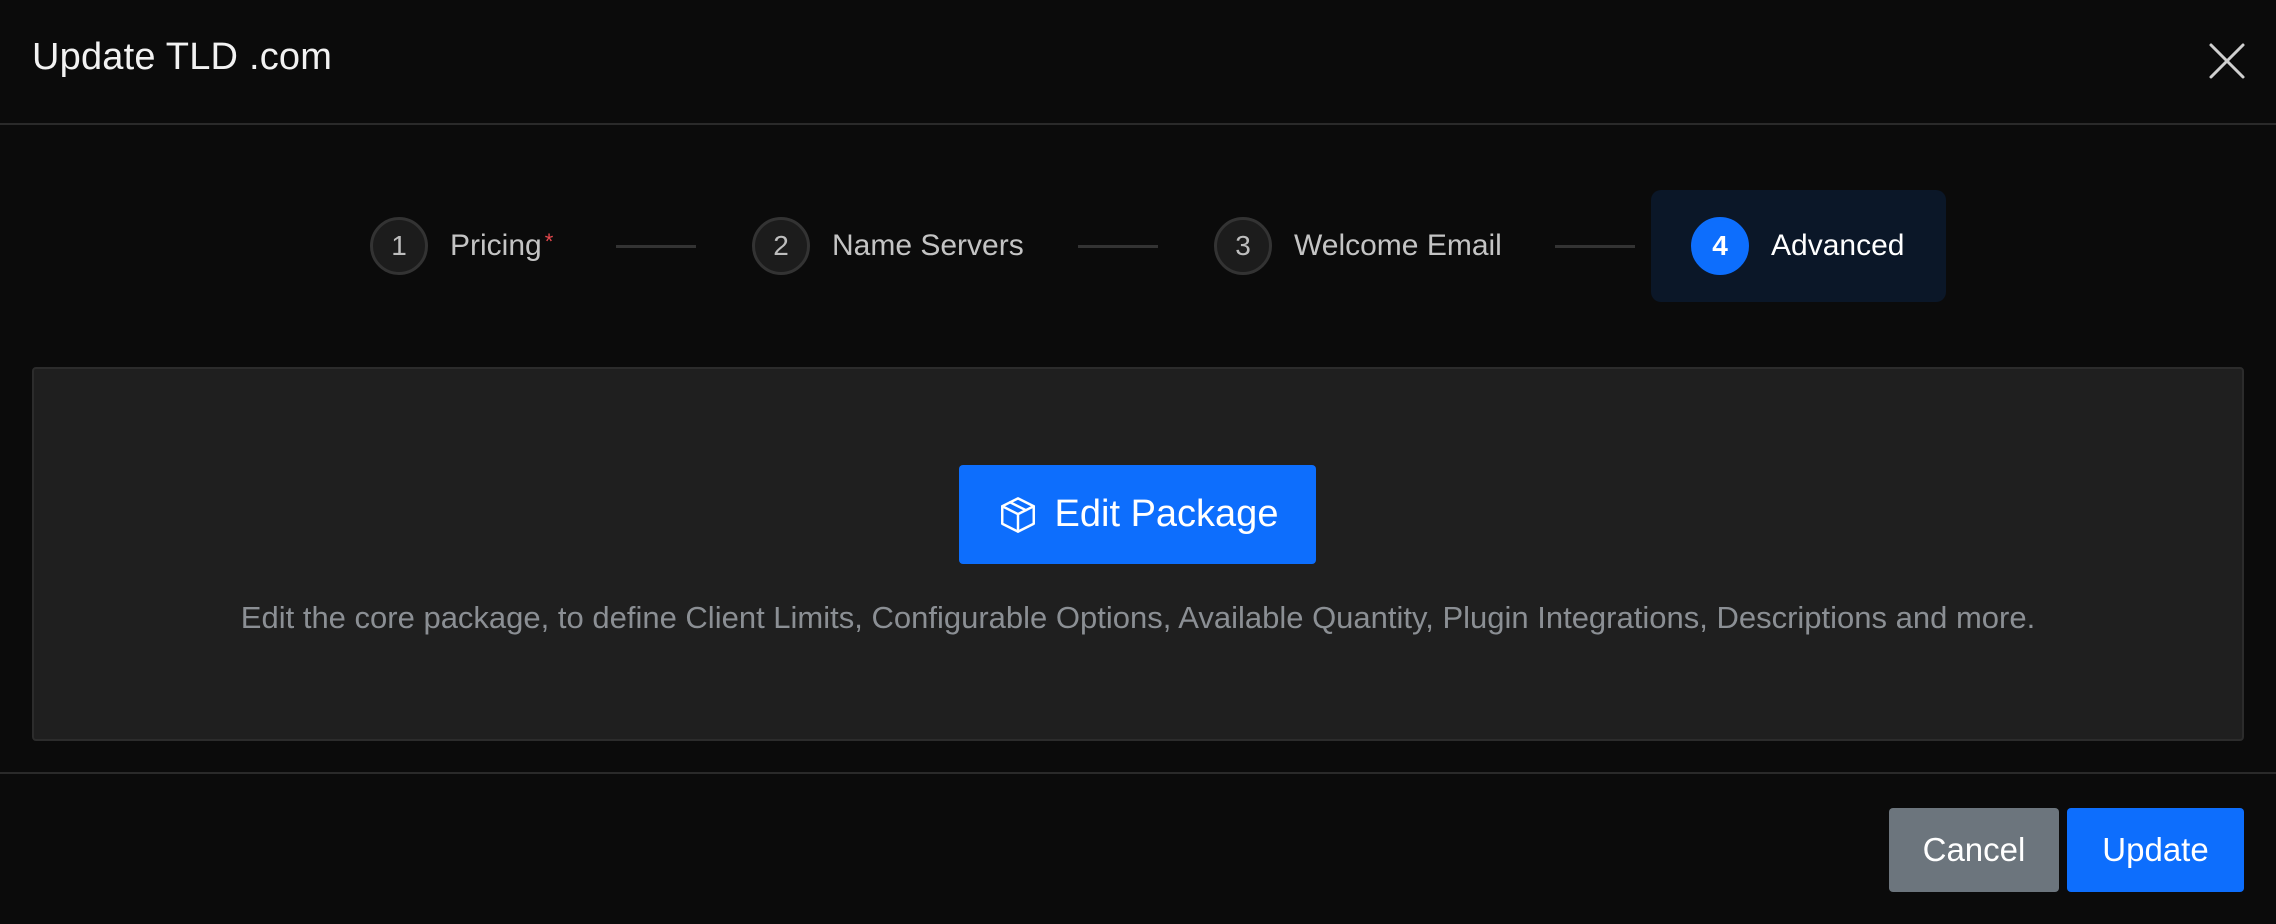 The width and height of the screenshot is (2276, 924). I want to click on modal-title: Update TLD .com, so click(182, 57).